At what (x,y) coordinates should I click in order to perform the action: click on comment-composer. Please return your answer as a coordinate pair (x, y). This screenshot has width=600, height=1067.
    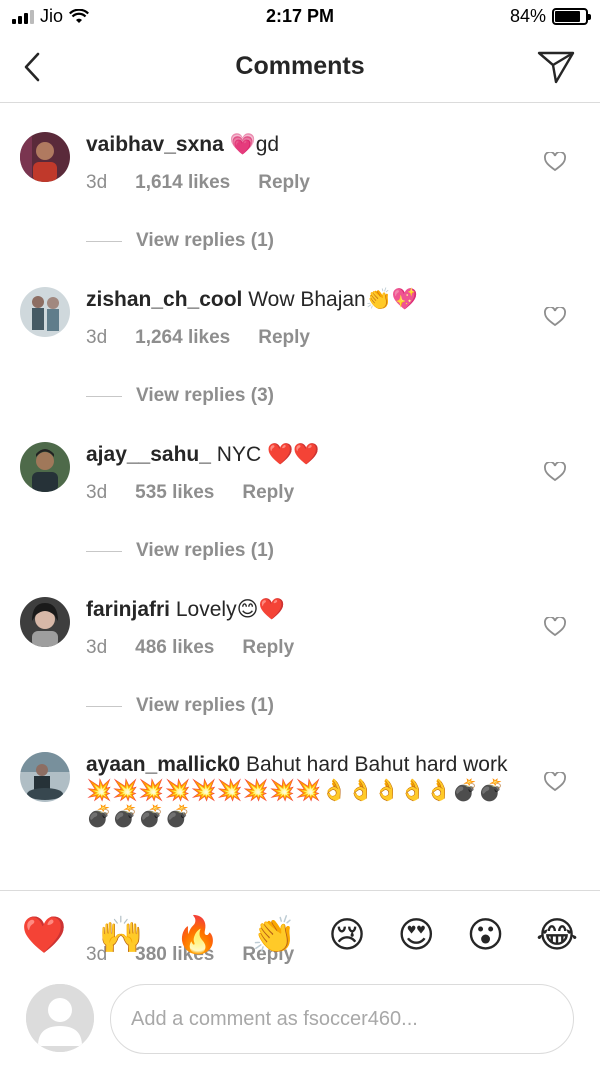
    Looking at the image, I should click on (300, 1023).